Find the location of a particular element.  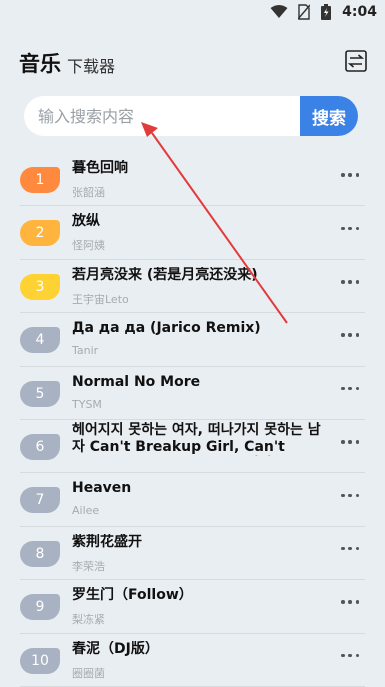

song-title: 紫荆花盛开 is located at coordinates (107, 541).